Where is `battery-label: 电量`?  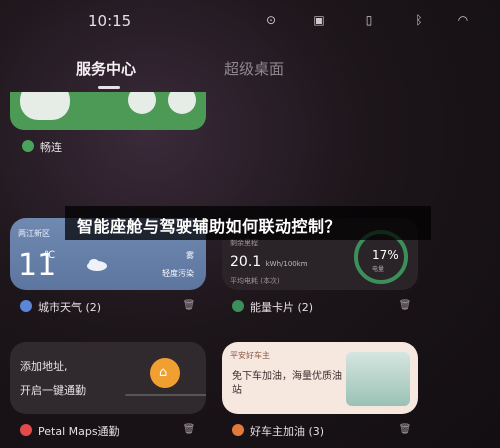
battery-label: 电量 is located at coordinates (378, 269).